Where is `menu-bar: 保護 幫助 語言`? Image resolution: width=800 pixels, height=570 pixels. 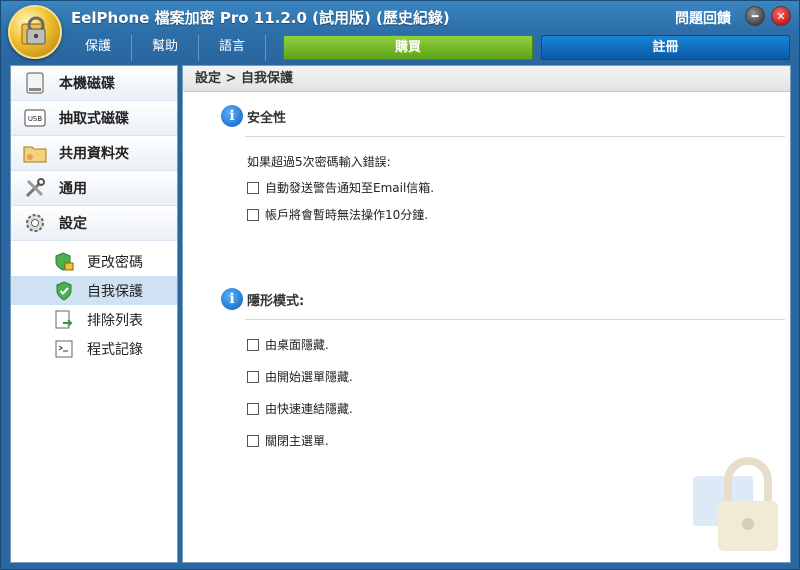
menu-bar: 保護 幫助 語言 is located at coordinates (165, 48).